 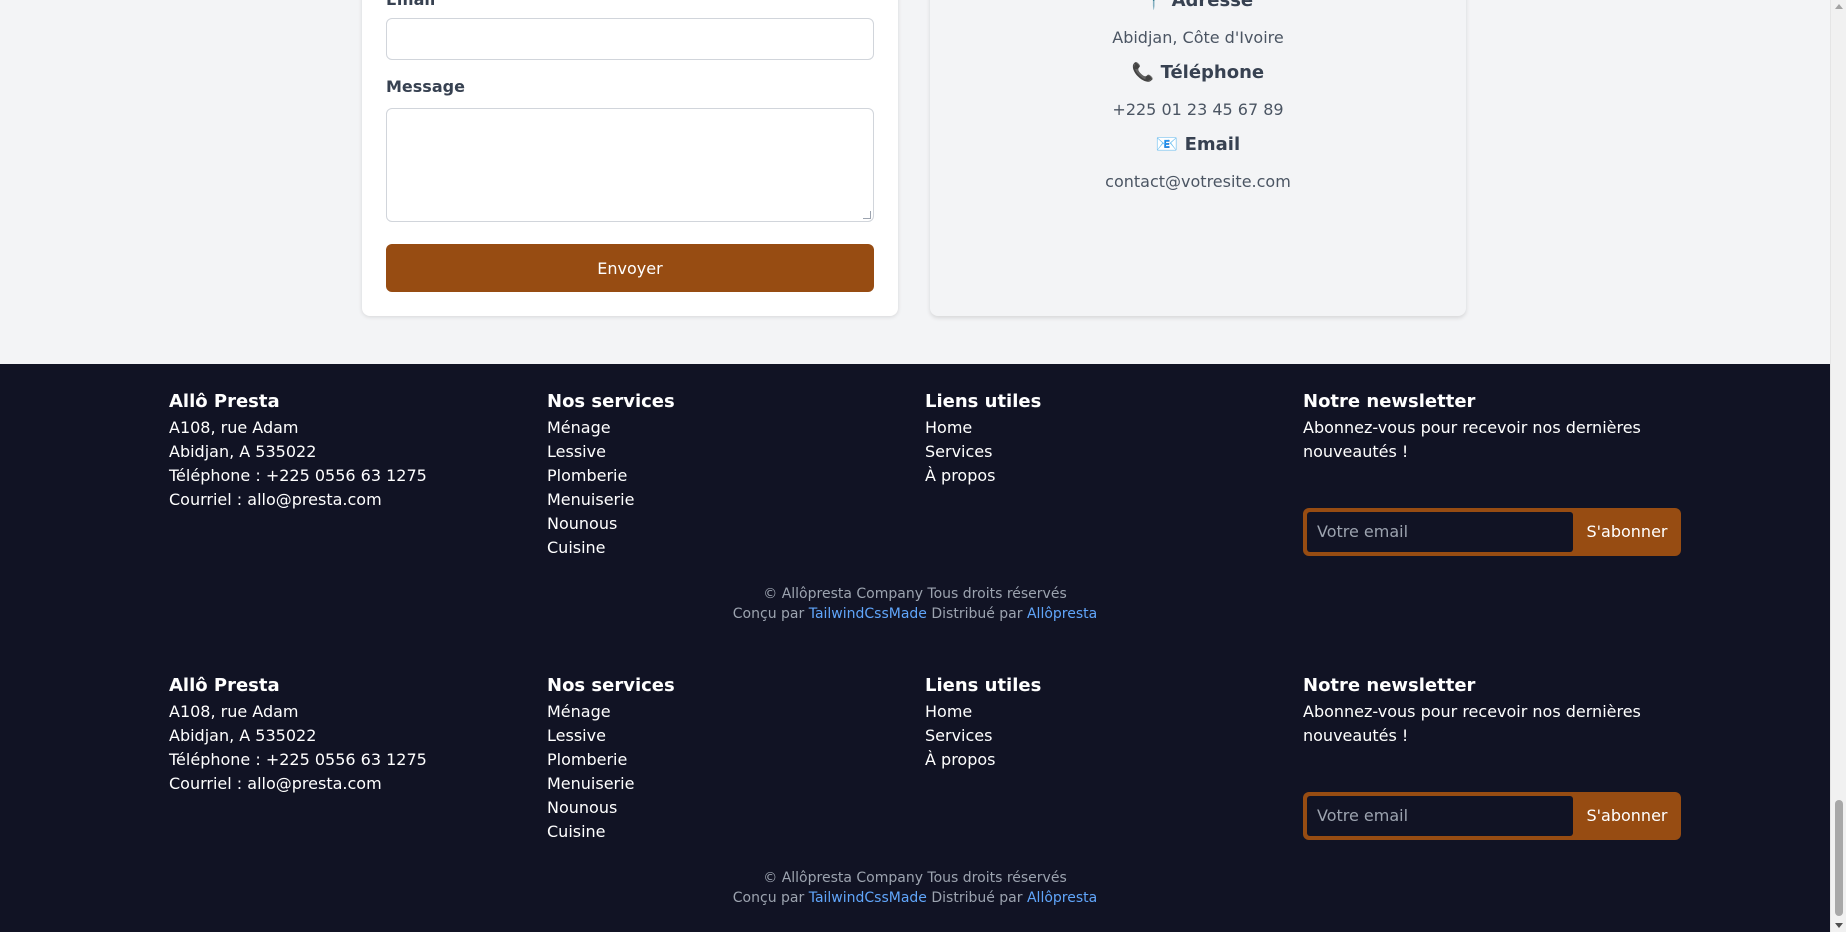 I want to click on send-button: Envoyer, so click(x=630, y=268).